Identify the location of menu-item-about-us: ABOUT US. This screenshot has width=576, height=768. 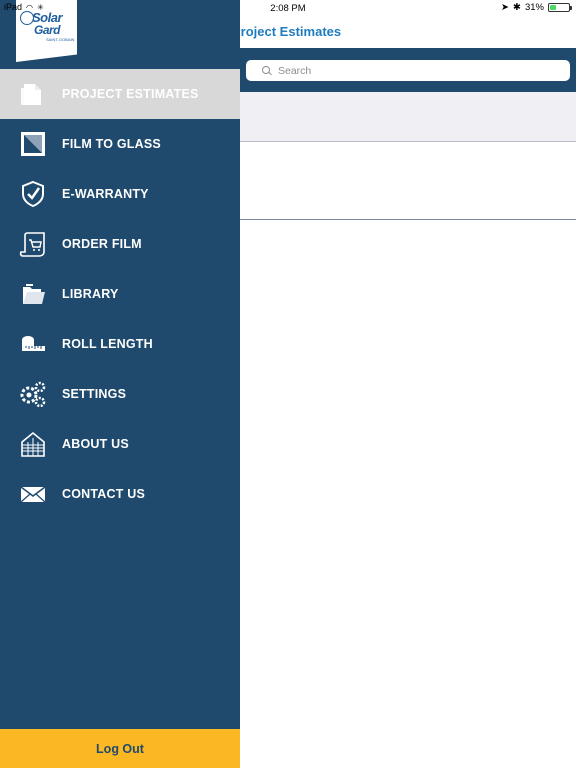
(120, 444).